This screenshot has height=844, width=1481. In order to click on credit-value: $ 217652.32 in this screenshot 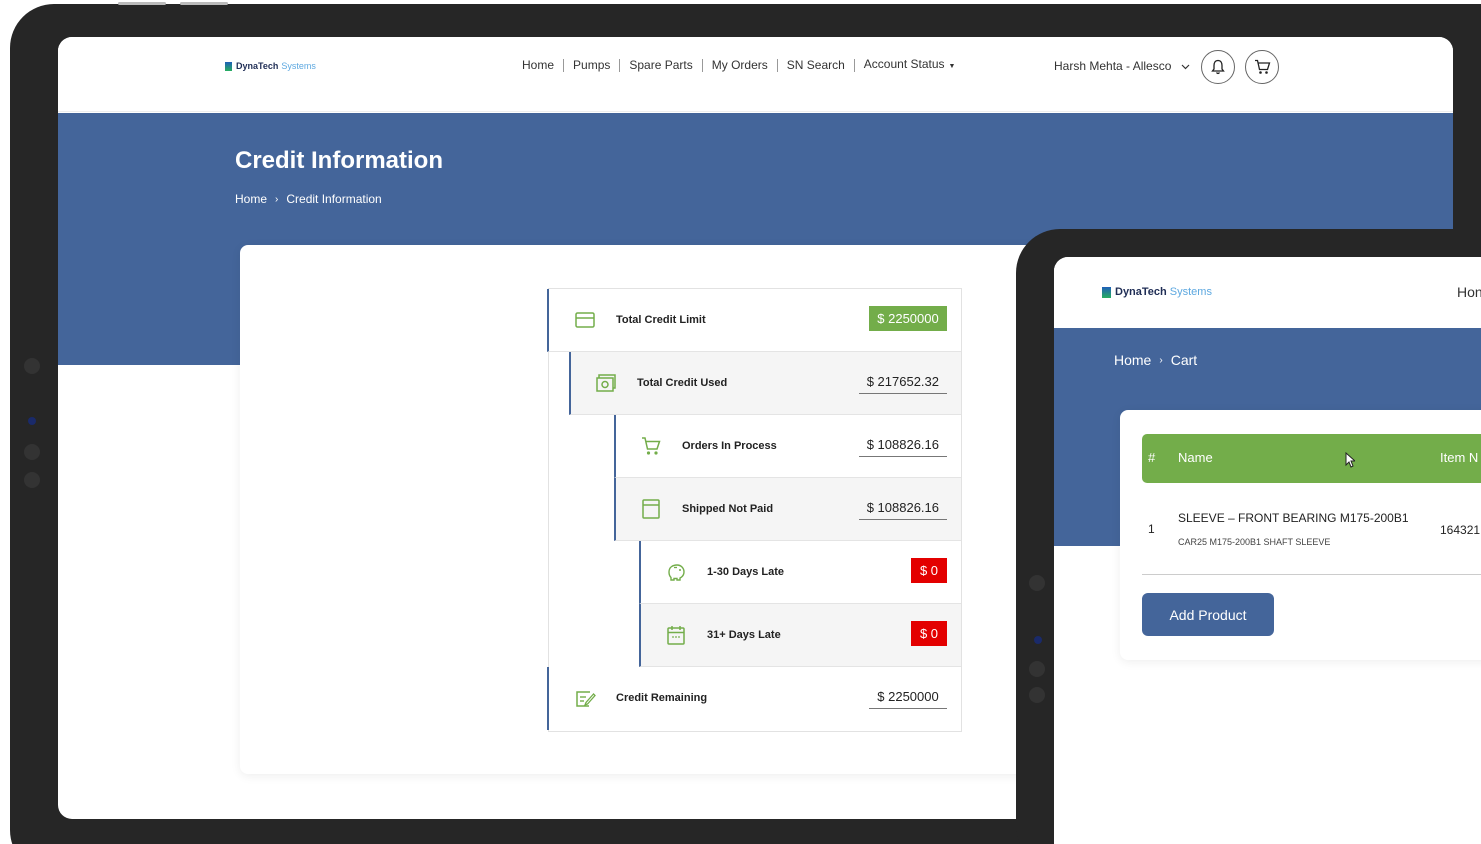, I will do `click(902, 381)`.